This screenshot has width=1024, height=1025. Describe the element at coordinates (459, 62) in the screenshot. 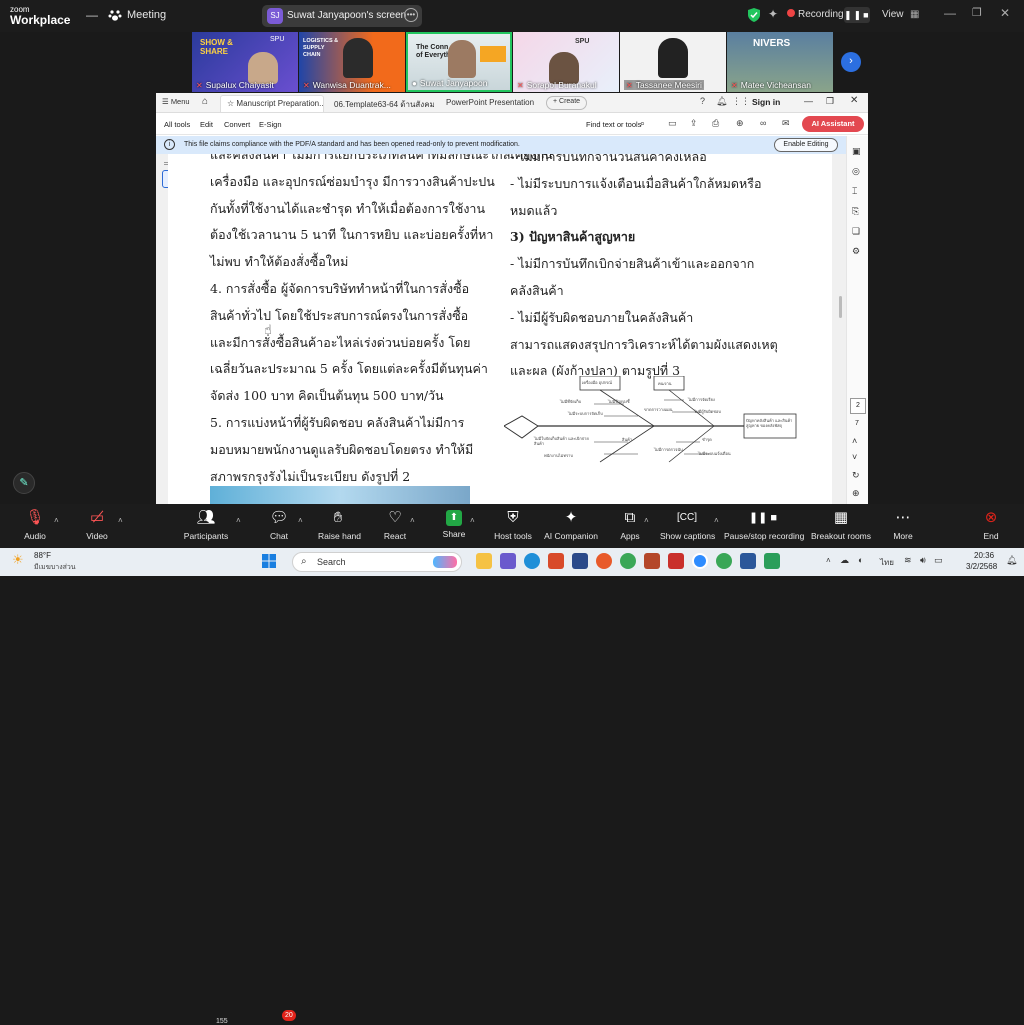

I see `participant-tile-active-speaker: The Conn of Everyth ● Suwat Janyapoon` at that location.